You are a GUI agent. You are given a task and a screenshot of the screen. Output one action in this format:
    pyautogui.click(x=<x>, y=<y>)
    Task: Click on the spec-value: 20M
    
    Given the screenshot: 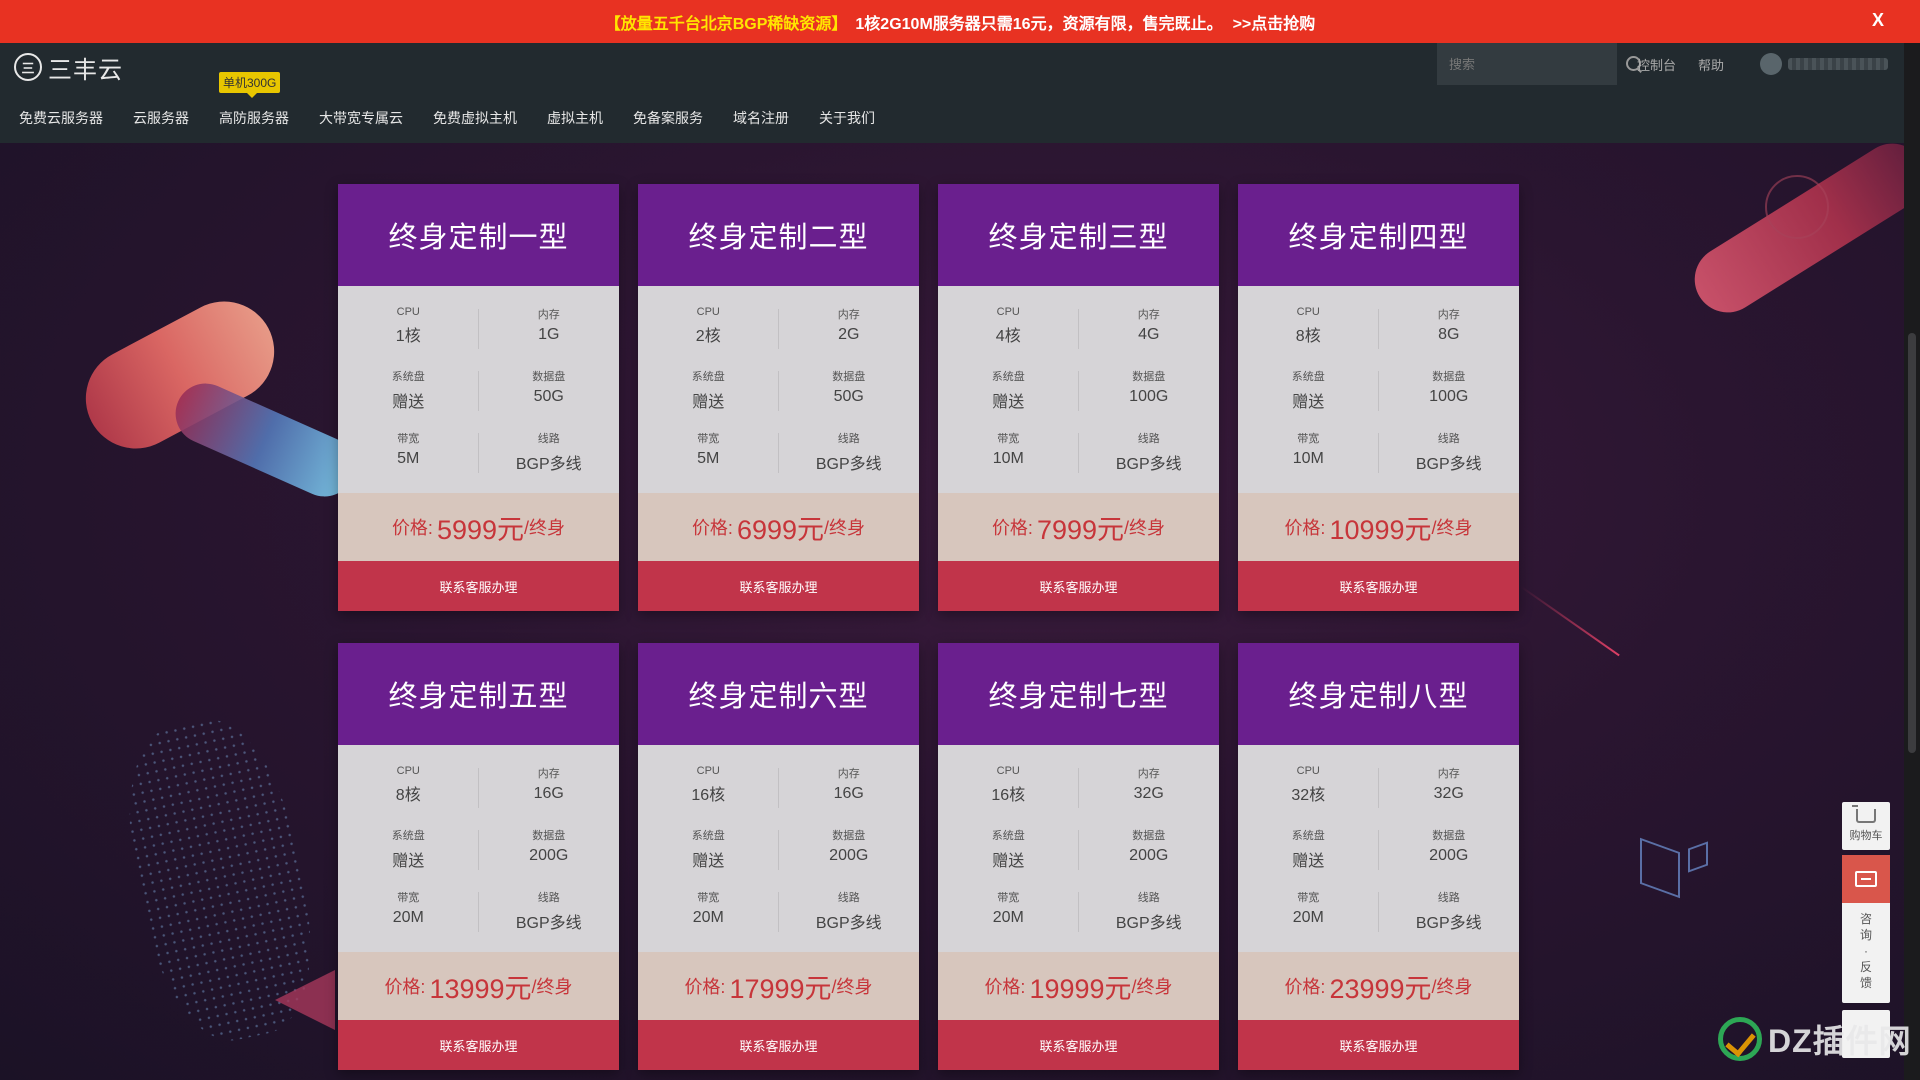 What is the action you would take?
    pyautogui.click(x=1308, y=917)
    